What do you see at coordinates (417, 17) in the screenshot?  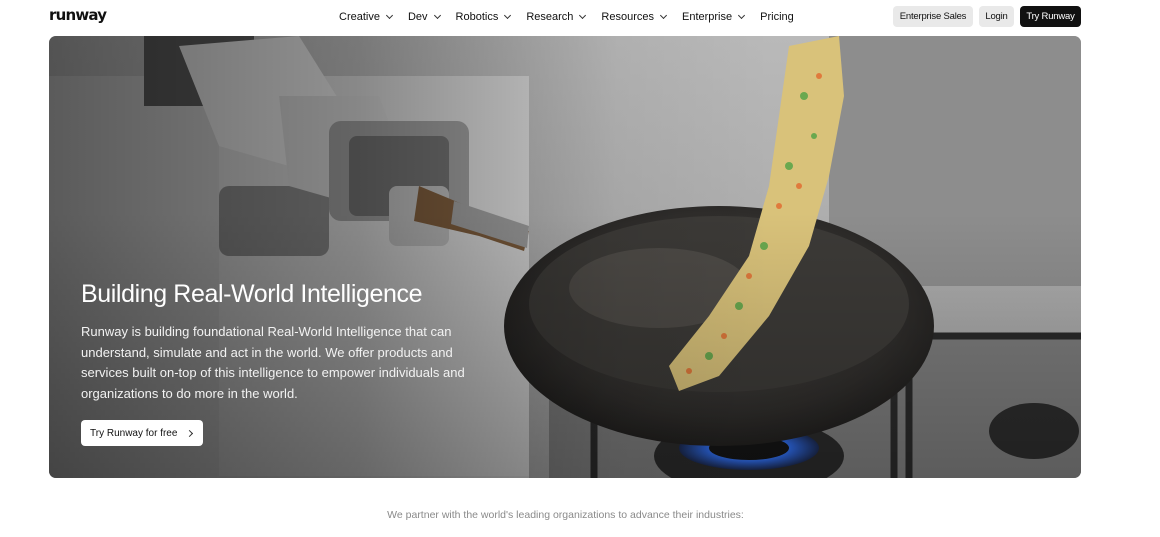 I see `nav-label: Dev` at bounding box center [417, 17].